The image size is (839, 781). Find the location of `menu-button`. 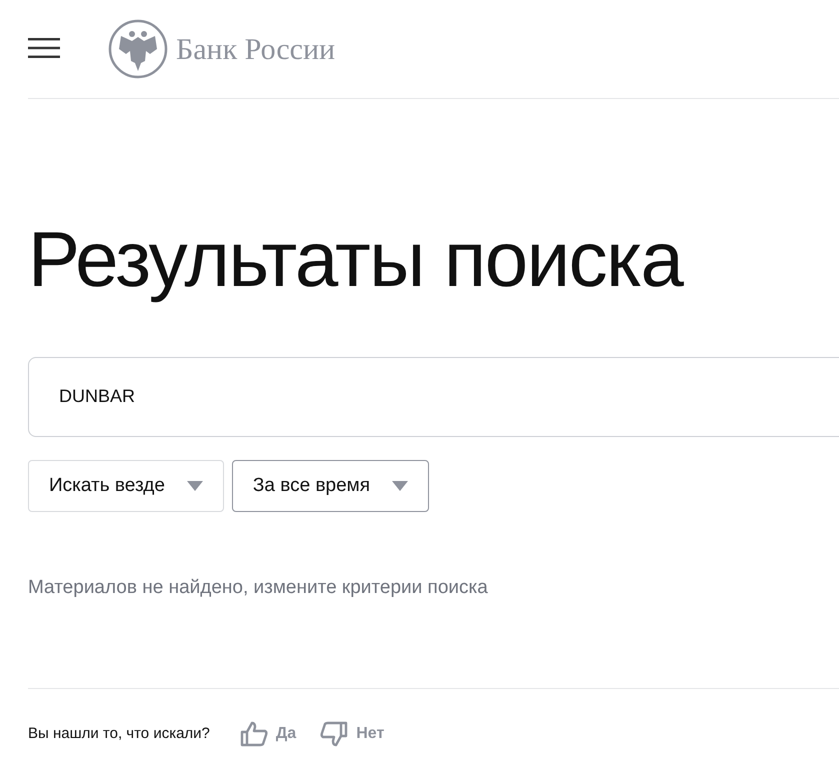

menu-button is located at coordinates (44, 49).